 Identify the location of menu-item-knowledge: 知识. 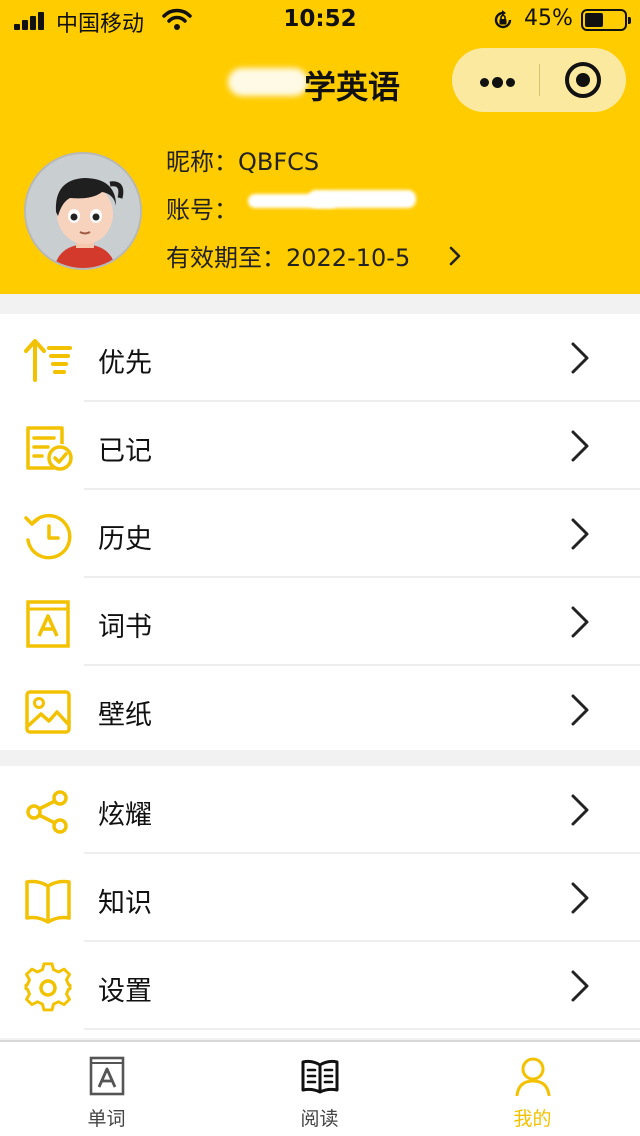
(320, 898).